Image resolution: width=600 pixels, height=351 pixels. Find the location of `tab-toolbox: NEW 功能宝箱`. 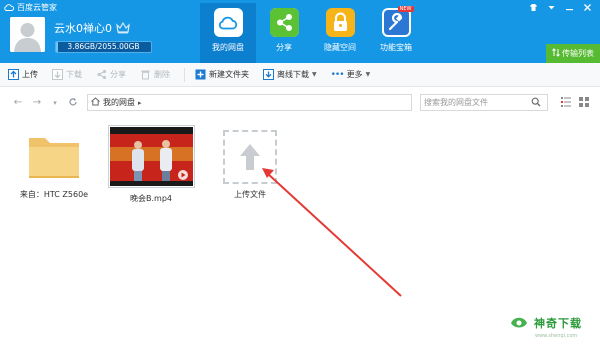

tab-toolbox: NEW 功能宝箱 is located at coordinates (396, 33).